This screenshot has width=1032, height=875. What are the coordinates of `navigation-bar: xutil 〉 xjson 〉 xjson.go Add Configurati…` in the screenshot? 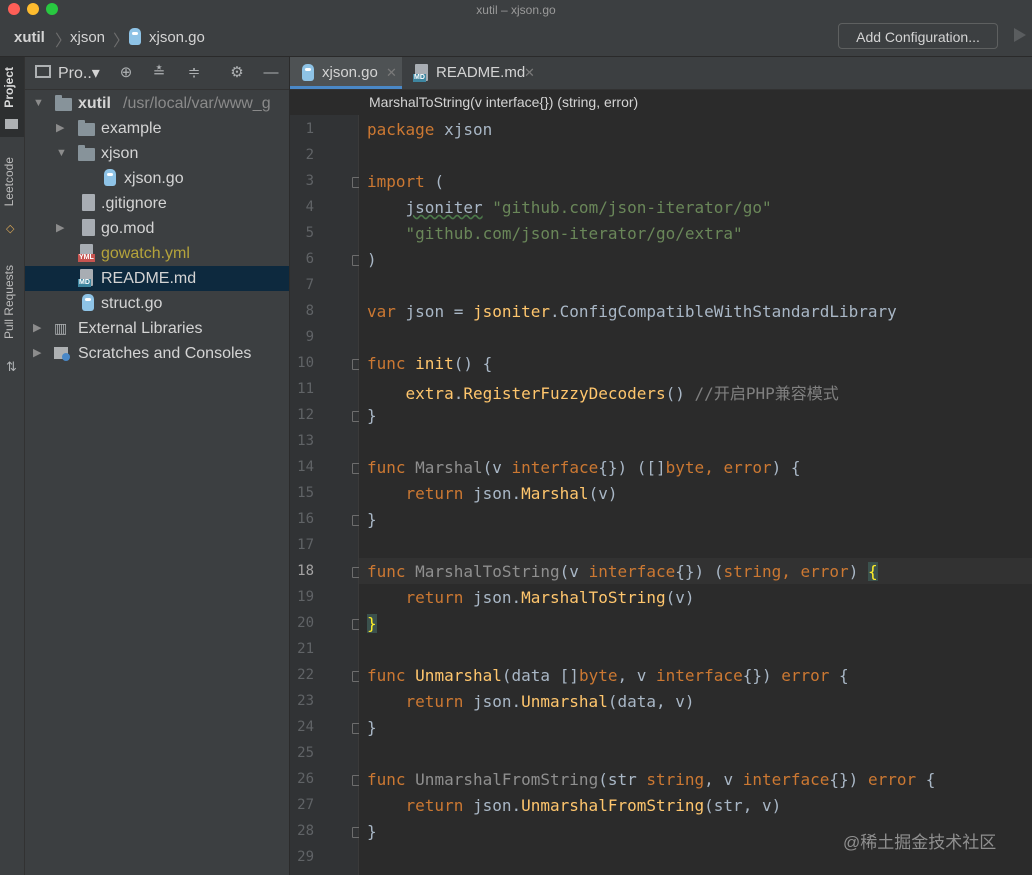 It's located at (516, 38).